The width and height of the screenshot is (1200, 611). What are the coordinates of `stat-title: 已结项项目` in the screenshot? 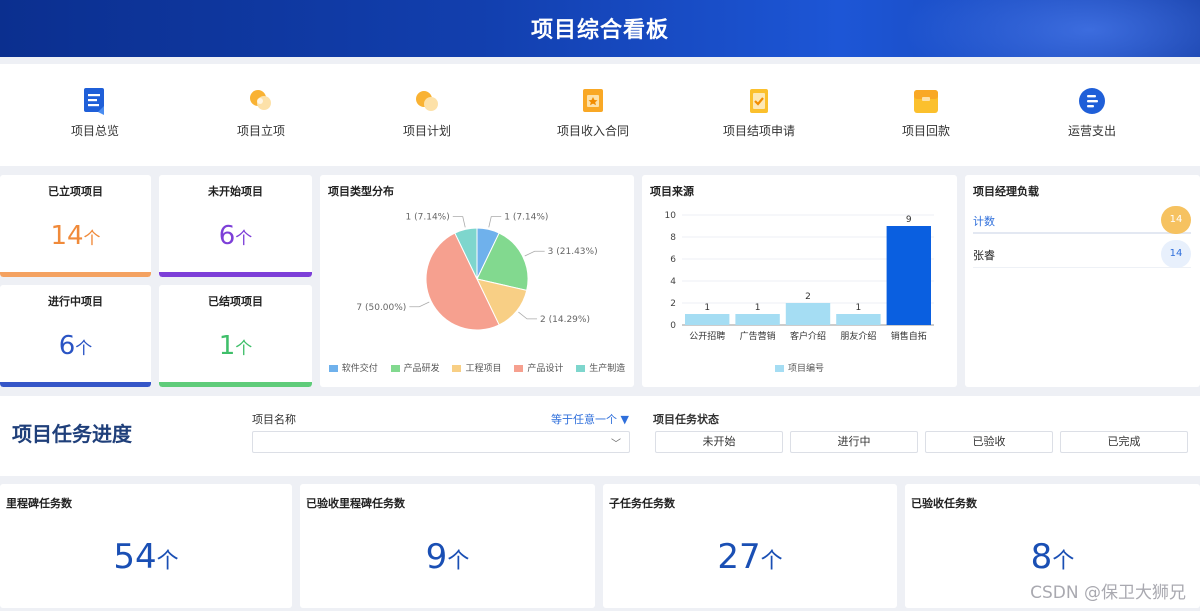 It's located at (235, 301).